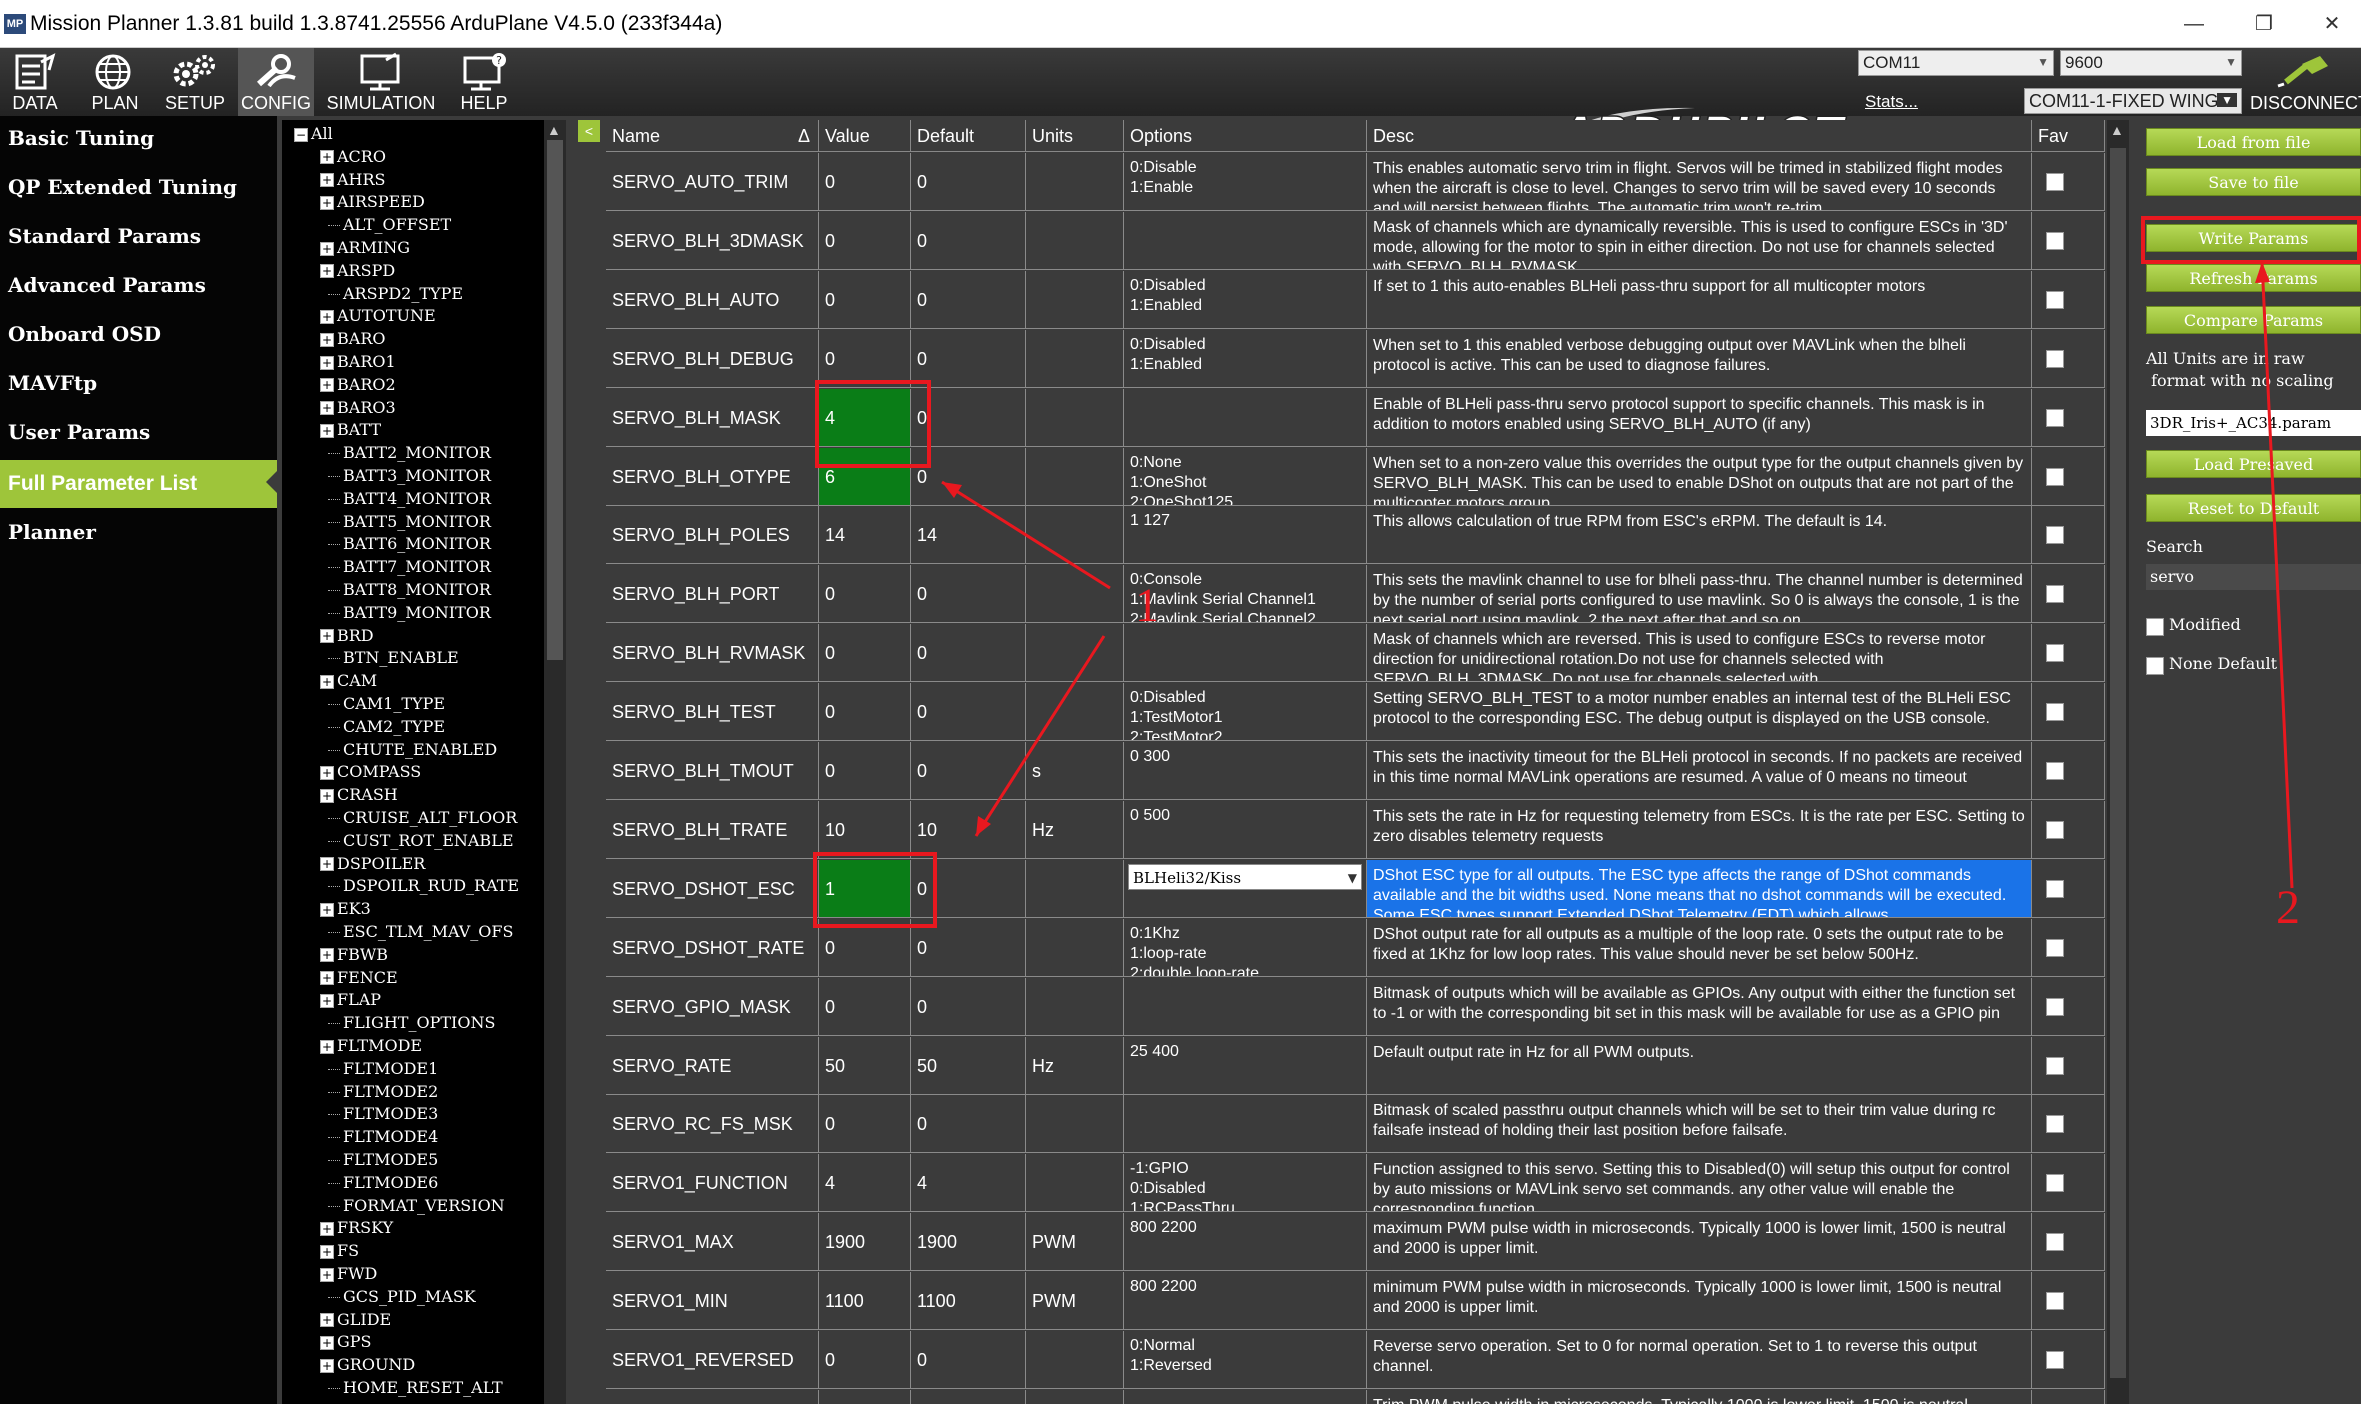  Describe the element at coordinates (415, 1387) in the screenshot. I see `tree-node: HOME_RESET_ALT` at that location.